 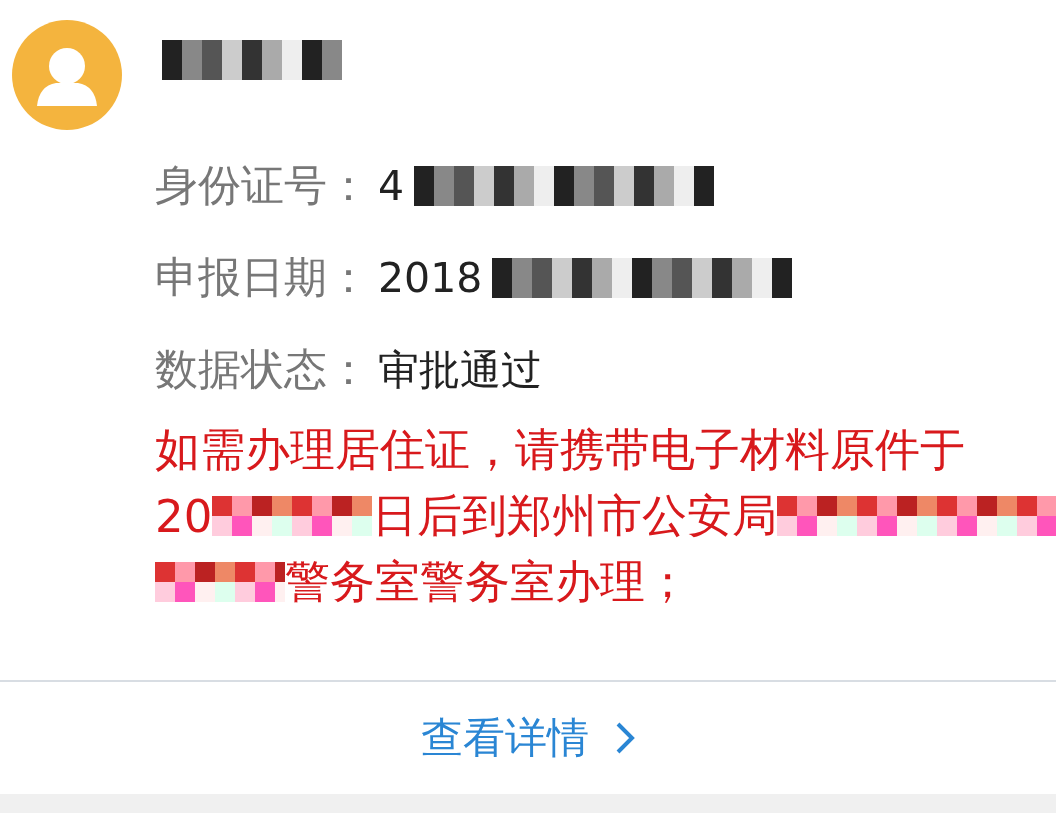 What do you see at coordinates (460, 370) in the screenshot?
I see `field-value: 审批通过` at bounding box center [460, 370].